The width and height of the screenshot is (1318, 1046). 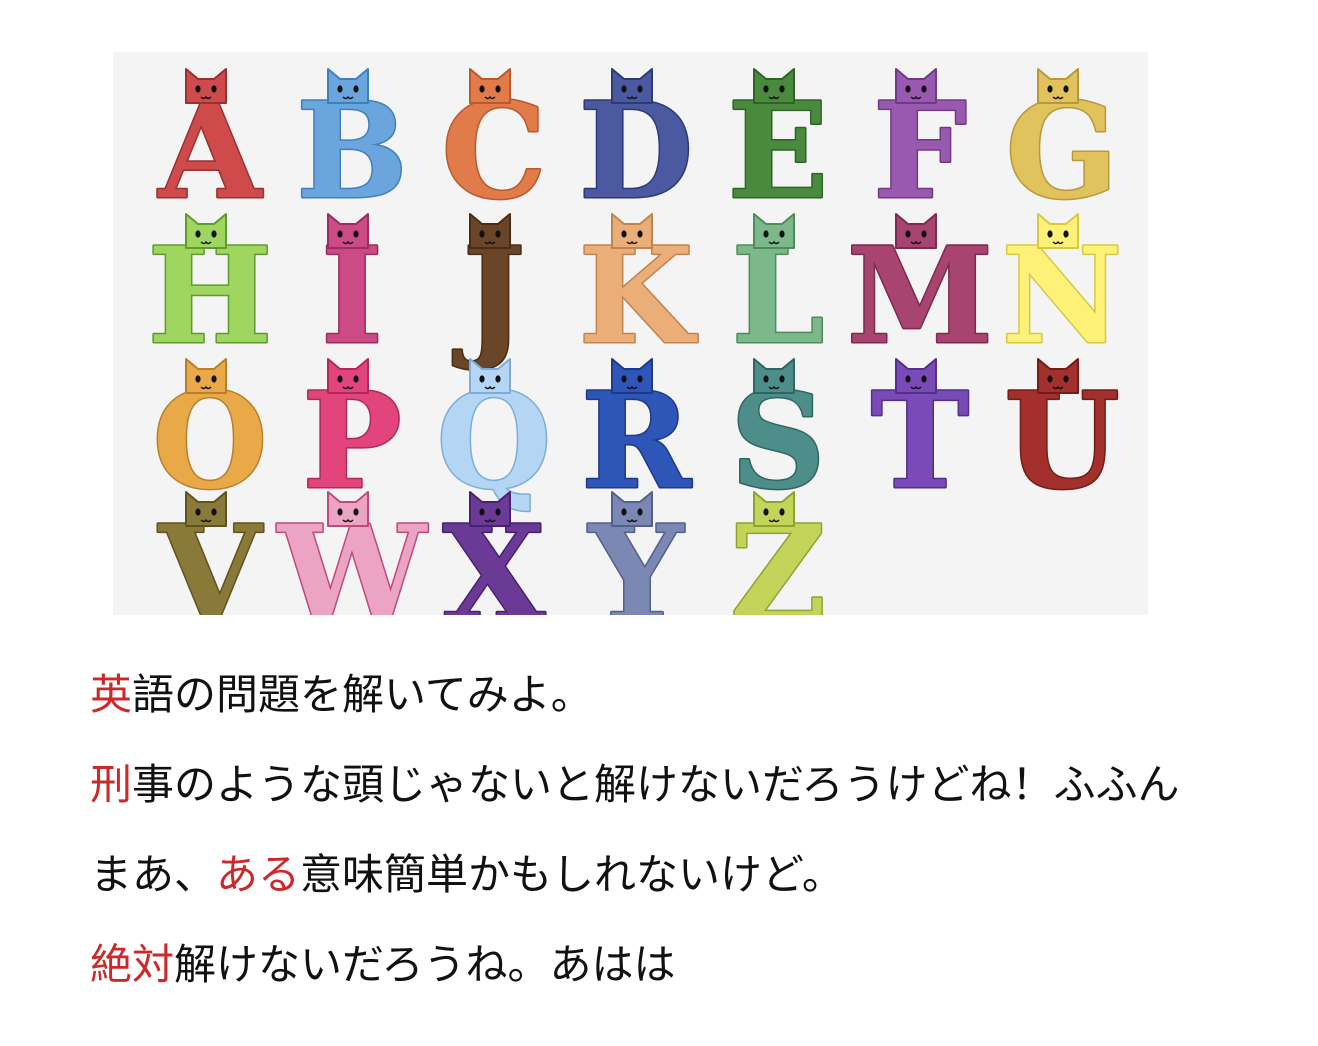 What do you see at coordinates (572, 874) in the screenshot?
I see `line-text: 意味簡単かもしれないけど。` at bounding box center [572, 874].